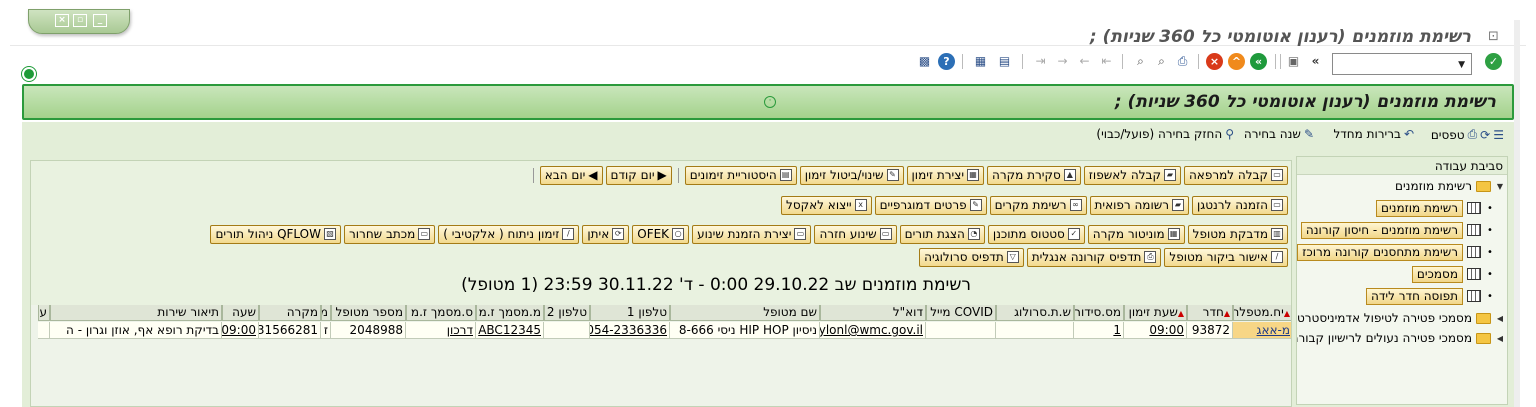  Describe the element at coordinates (1517, 213) in the screenshot. I see `window-scrollbar` at that location.